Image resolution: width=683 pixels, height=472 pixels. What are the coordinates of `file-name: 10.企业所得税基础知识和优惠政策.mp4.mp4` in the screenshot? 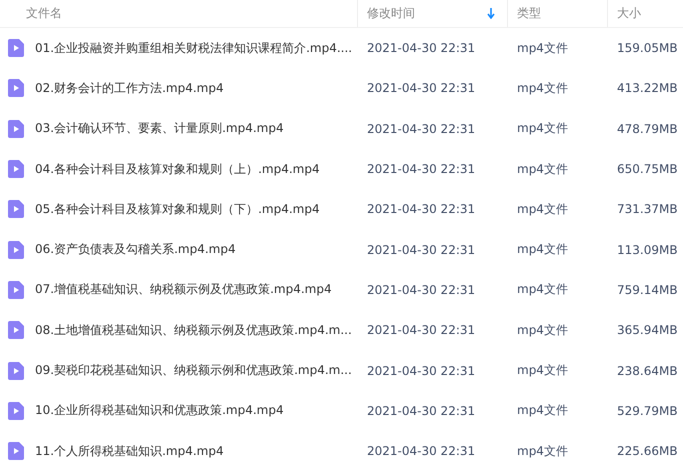 It's located at (159, 411).